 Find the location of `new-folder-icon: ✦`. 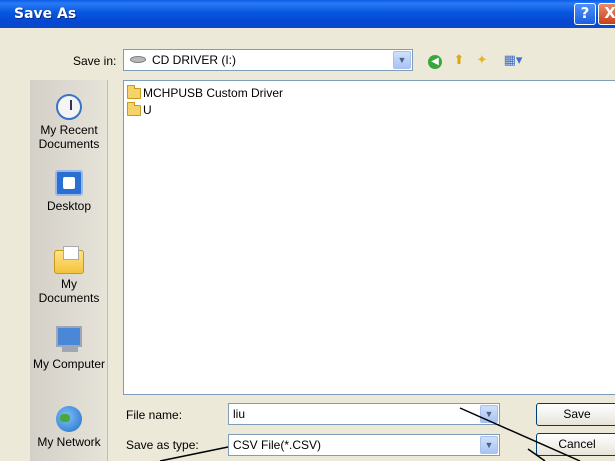

new-folder-icon: ✦ is located at coordinates (482, 60).